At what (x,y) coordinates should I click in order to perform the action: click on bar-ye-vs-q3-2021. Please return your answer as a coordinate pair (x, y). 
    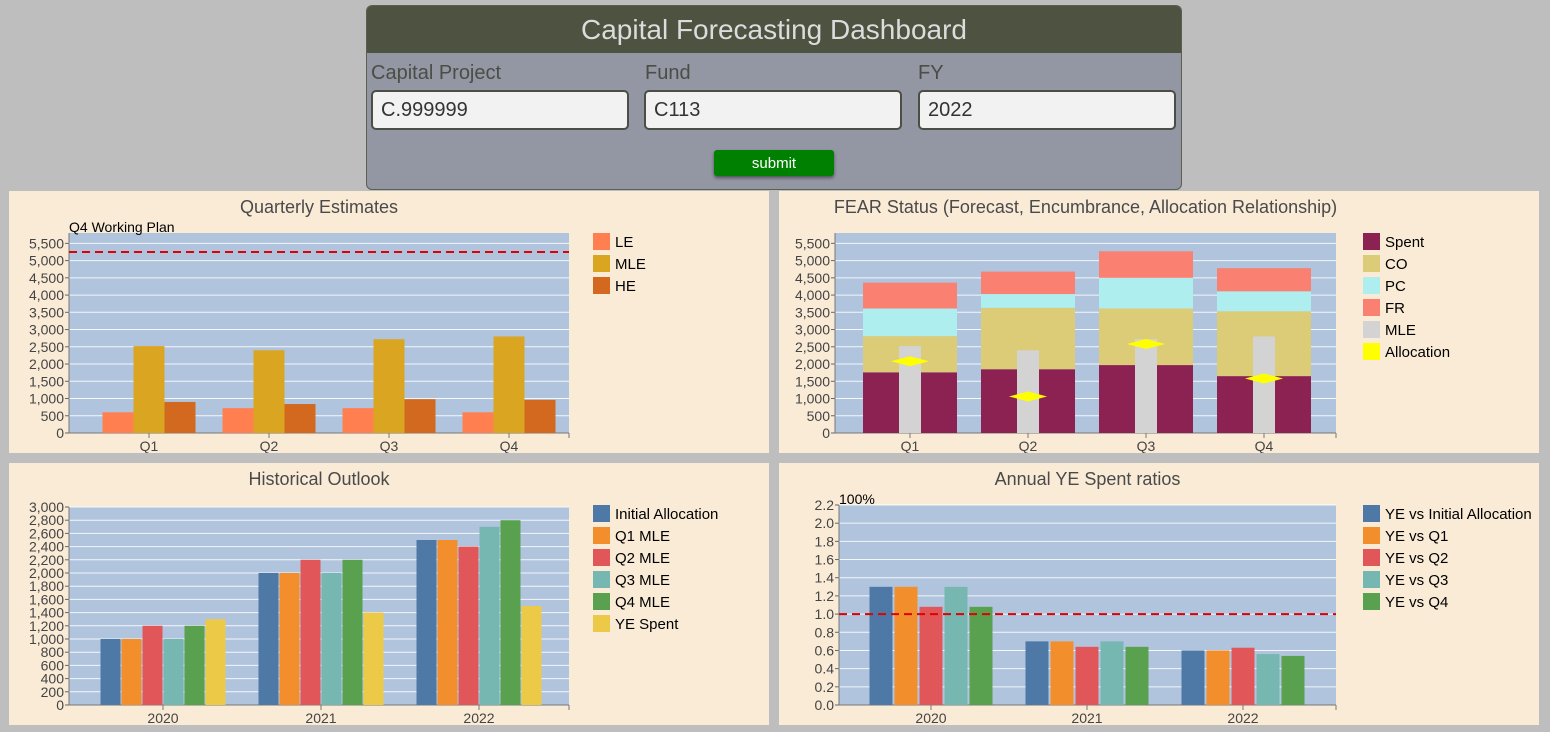
    Looking at the image, I should click on (1112, 673).